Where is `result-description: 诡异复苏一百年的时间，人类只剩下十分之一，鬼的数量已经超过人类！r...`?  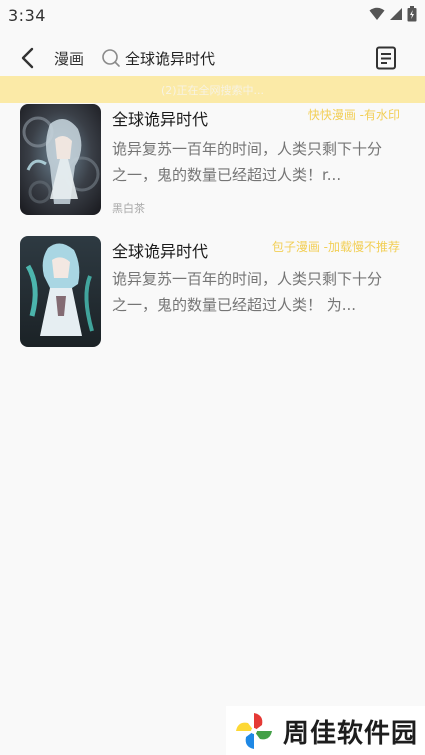
result-description: 诡异复苏一百年的时间，人类只剩下十分之一，鬼的数量已经超过人类！r... is located at coordinates (247, 162).